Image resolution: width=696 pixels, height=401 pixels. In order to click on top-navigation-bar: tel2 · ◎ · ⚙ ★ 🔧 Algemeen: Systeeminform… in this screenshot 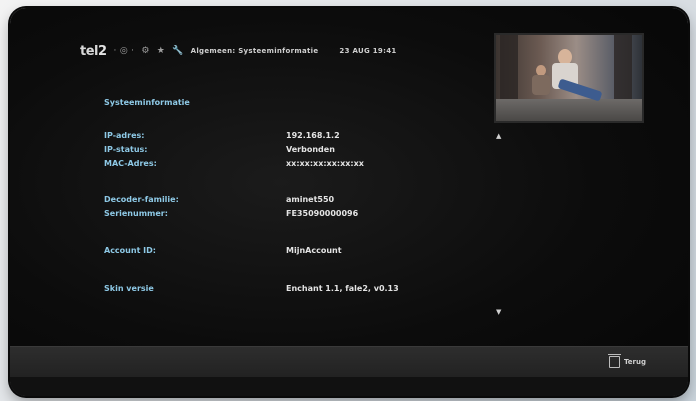, I will do `click(238, 51)`.